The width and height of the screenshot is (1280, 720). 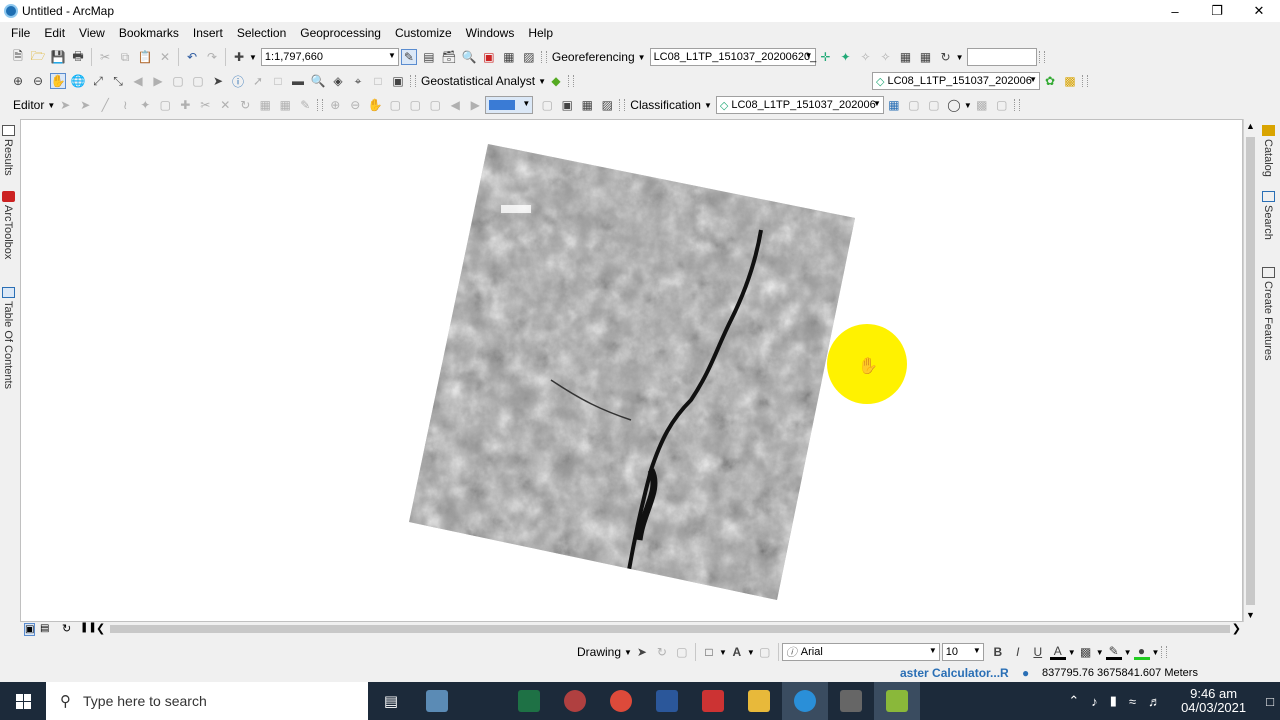 What do you see at coordinates (449, 57) in the screenshot?
I see `catalog-icon: 🗃` at bounding box center [449, 57].